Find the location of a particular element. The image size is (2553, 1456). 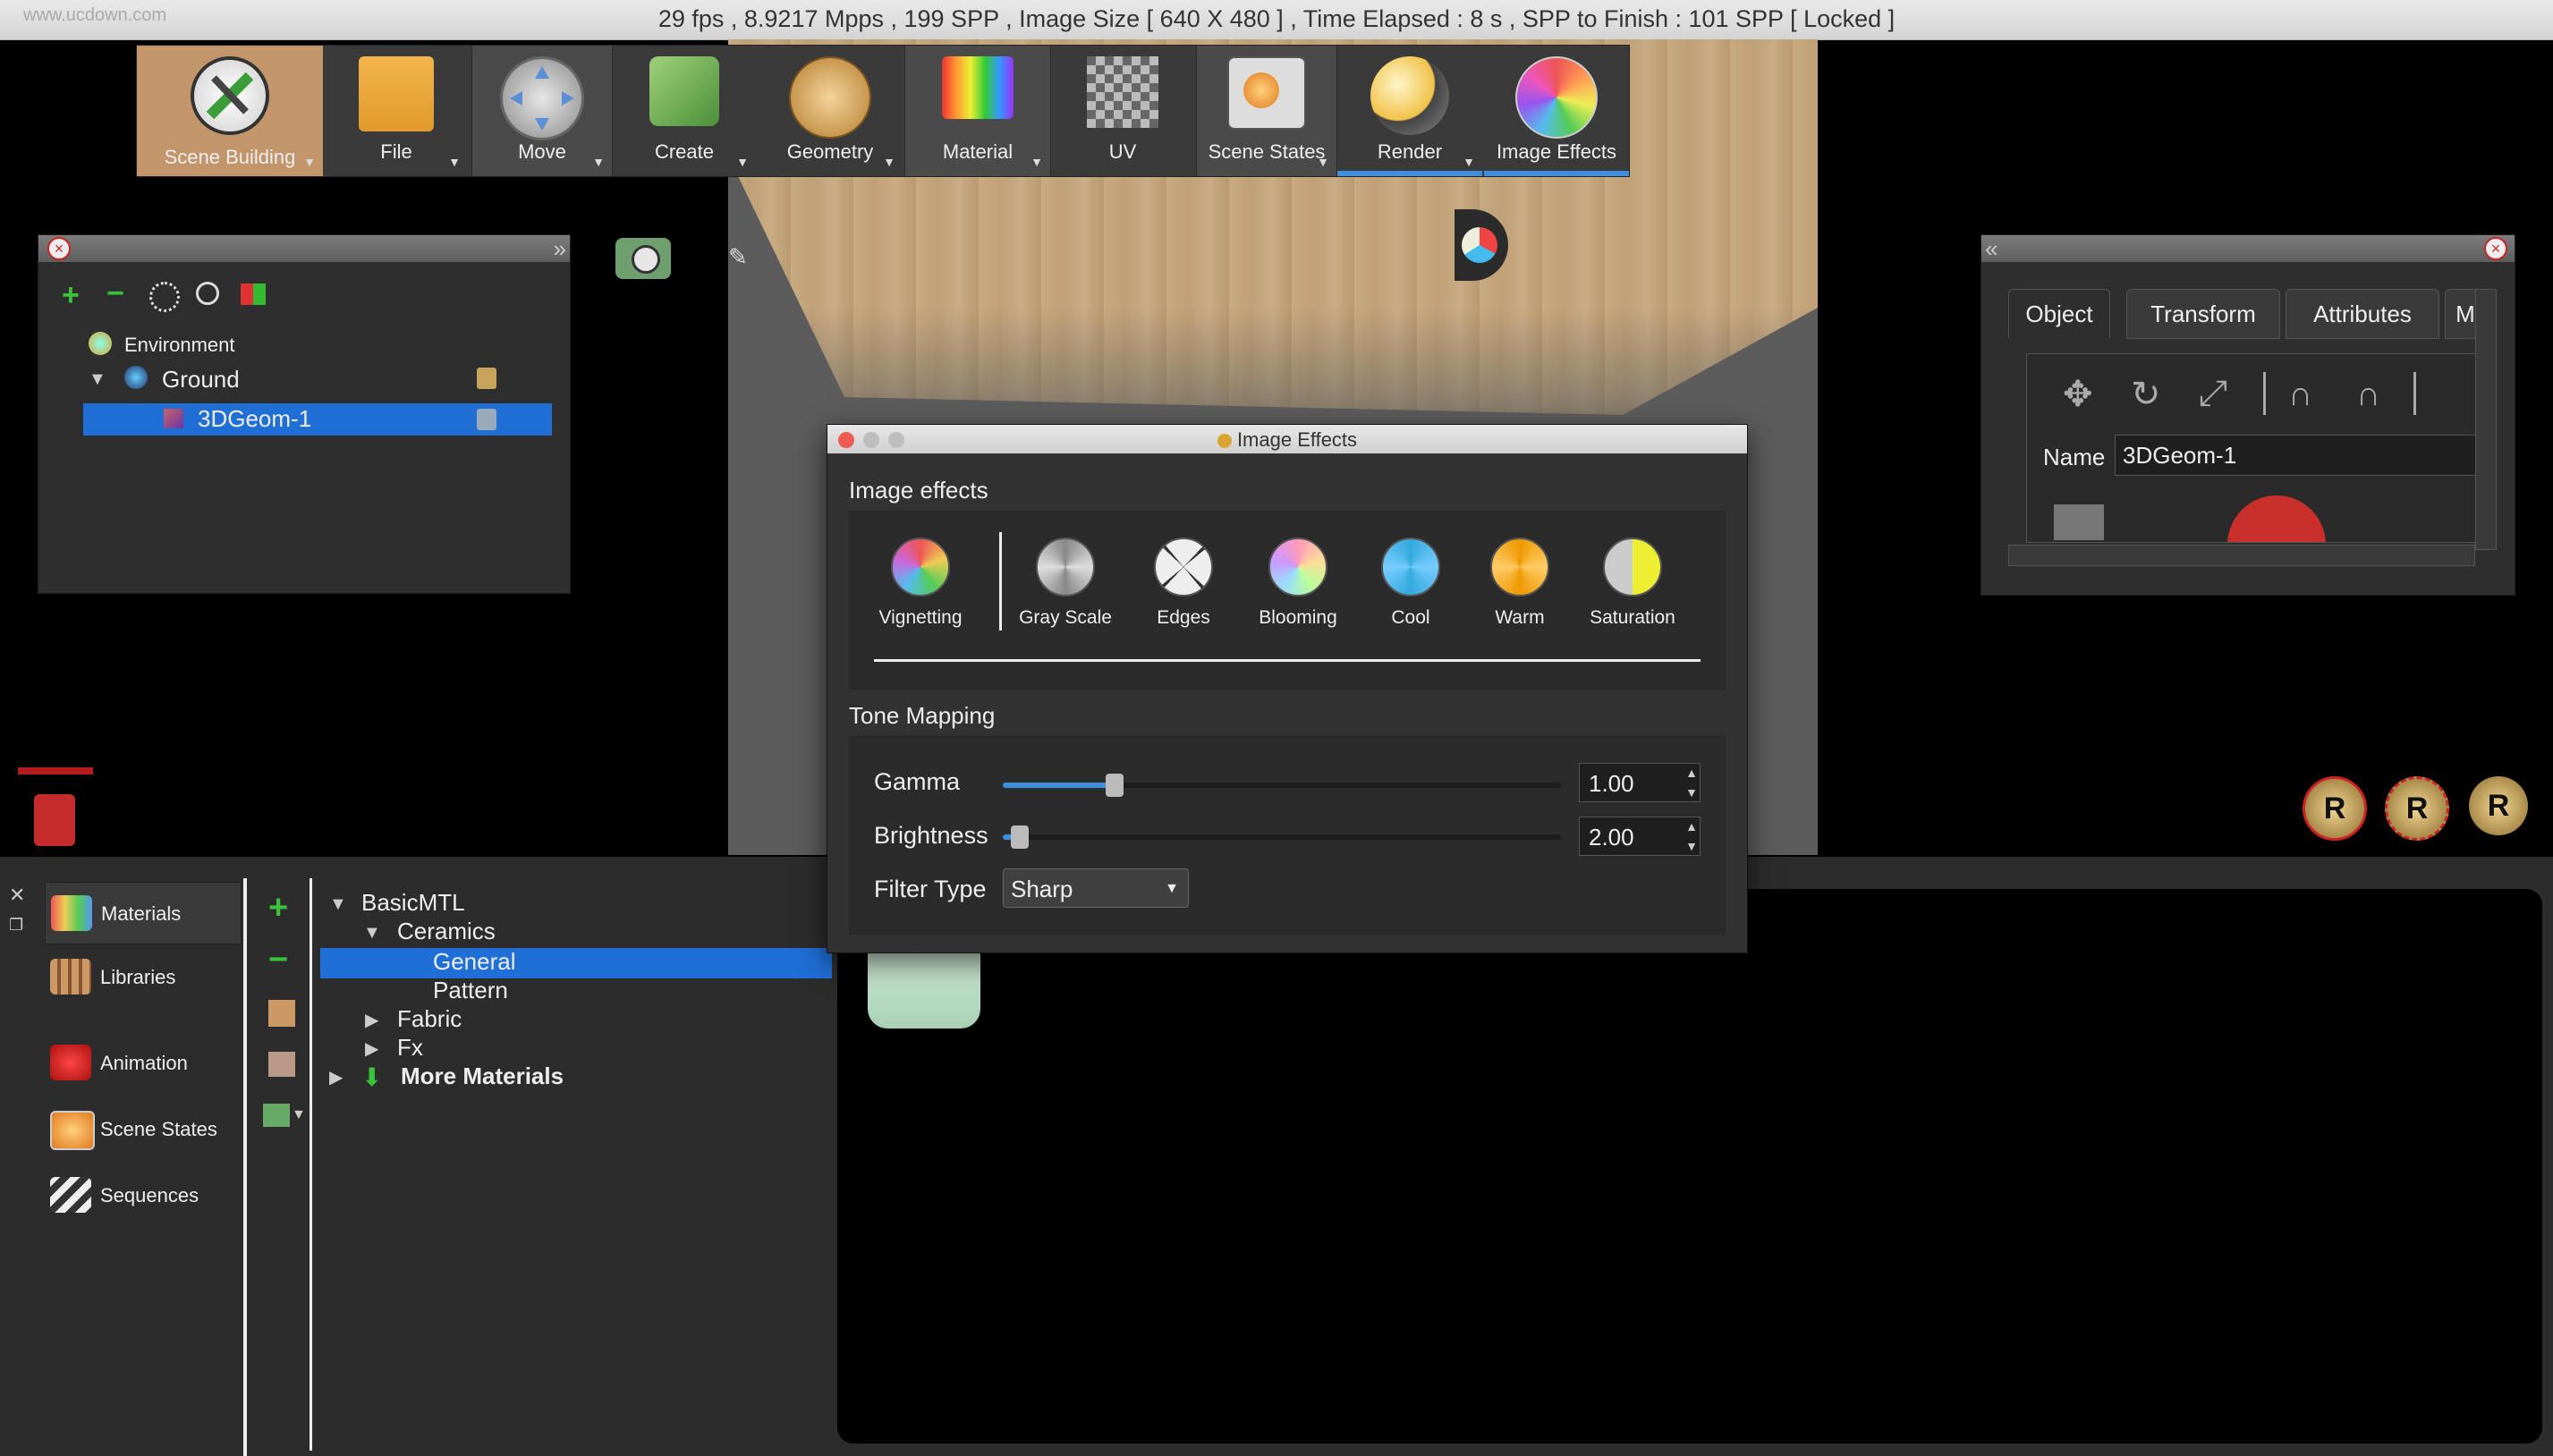

toolbar-render: Render ▼ is located at coordinates (1409, 111).